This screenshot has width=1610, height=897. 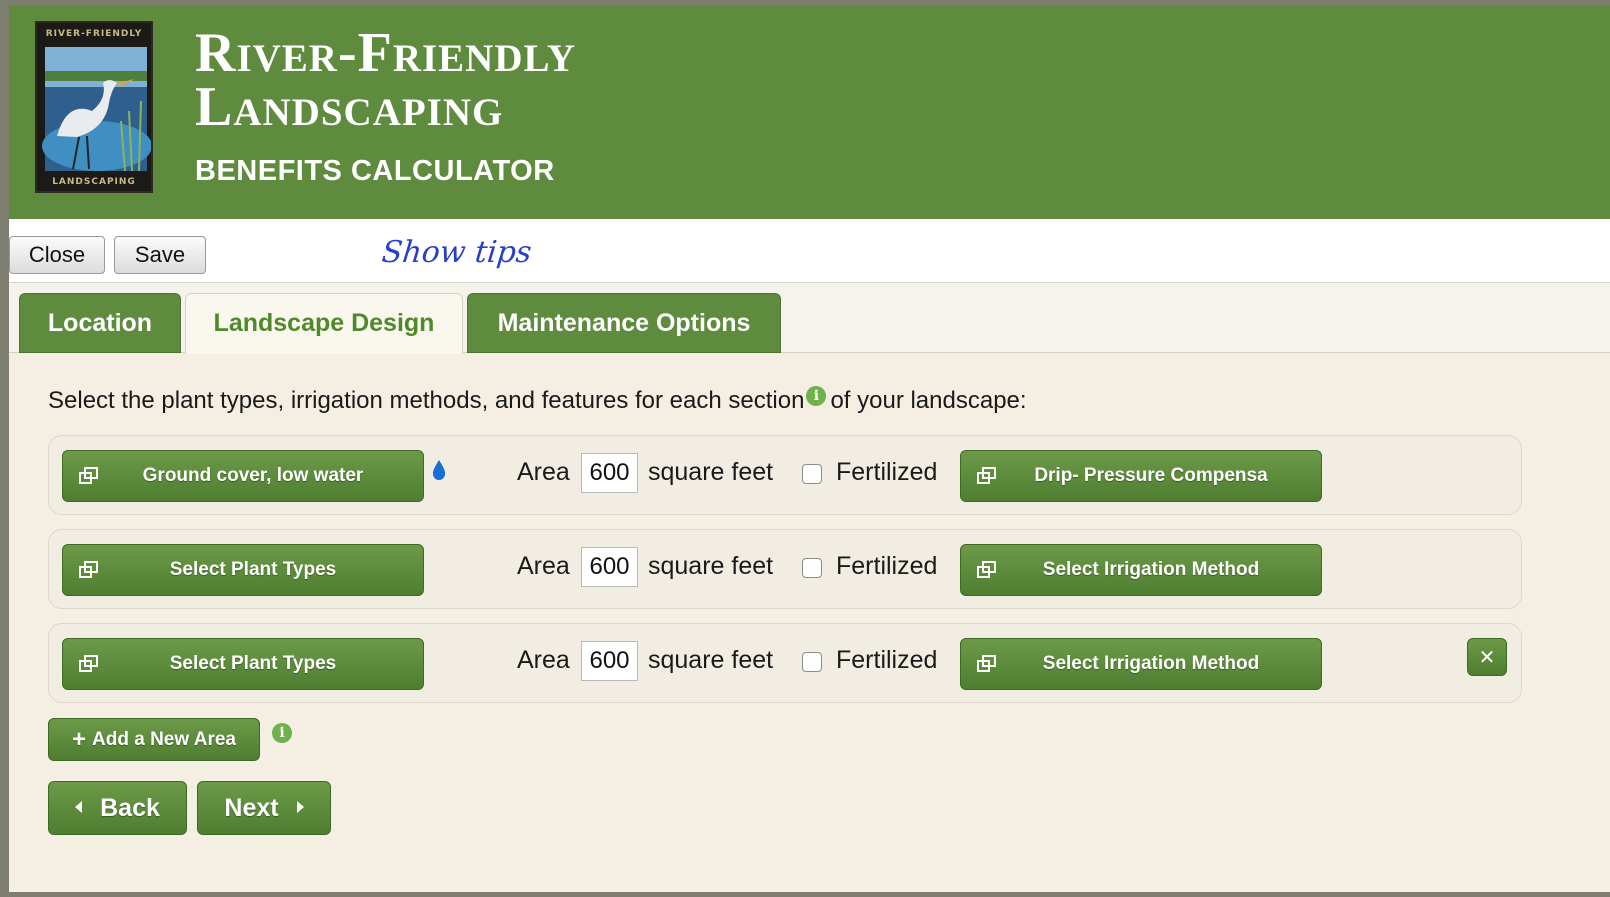 I want to click on app-title-line2: Landscaping, so click(x=349, y=107).